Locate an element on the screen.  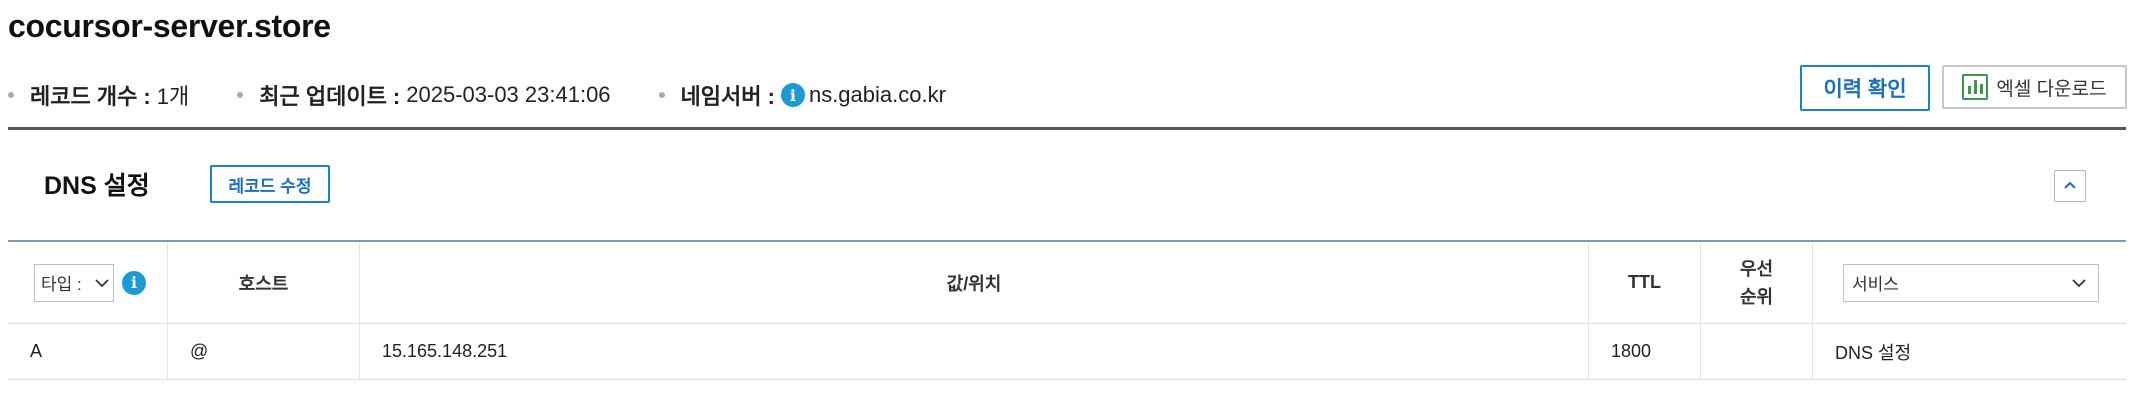
service-filter-select: 서비스 is located at coordinates (1971, 282).